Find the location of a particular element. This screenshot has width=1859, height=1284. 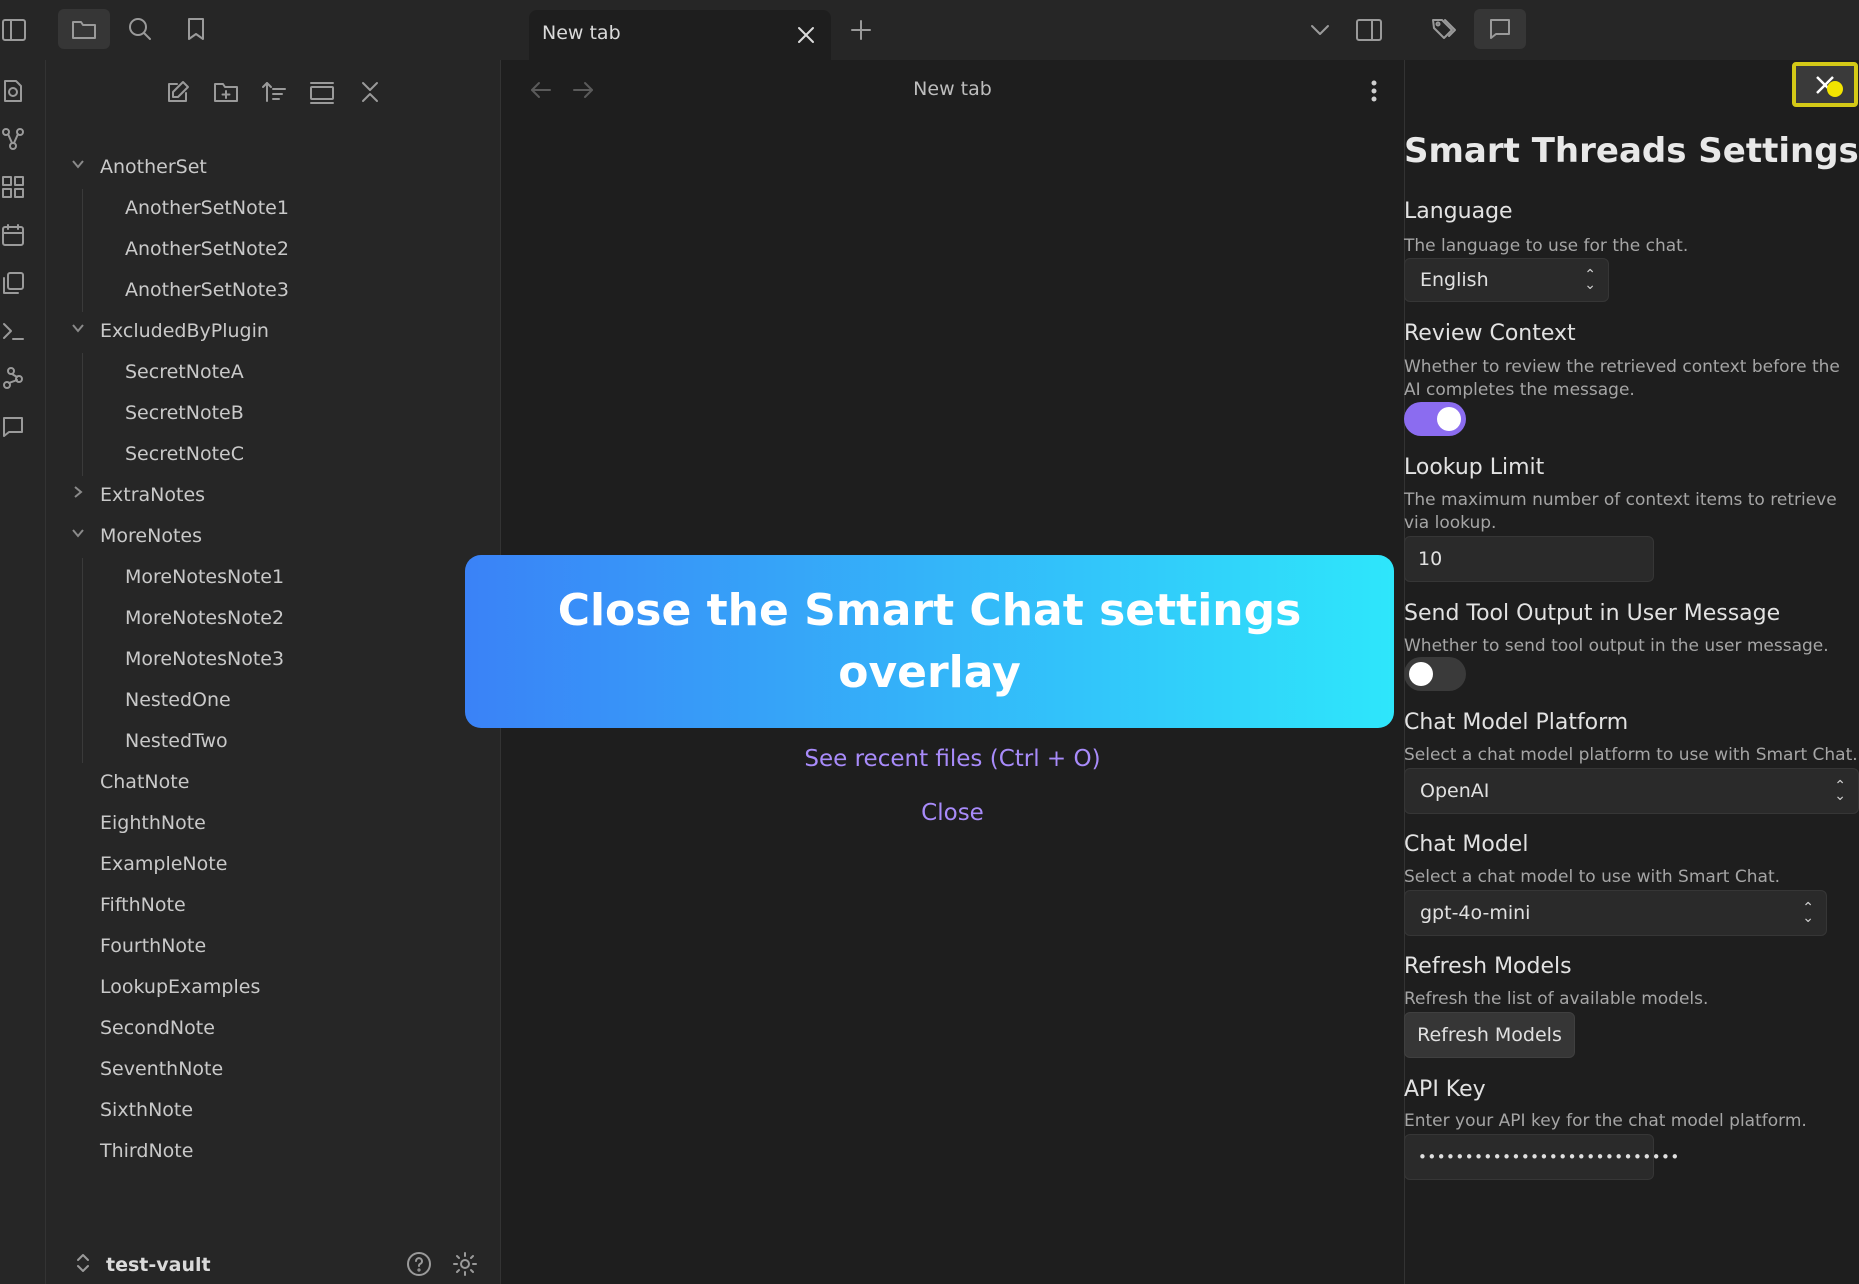

api-key-input: •••••••••••••••••••••••••••• is located at coordinates (1541, 1157).